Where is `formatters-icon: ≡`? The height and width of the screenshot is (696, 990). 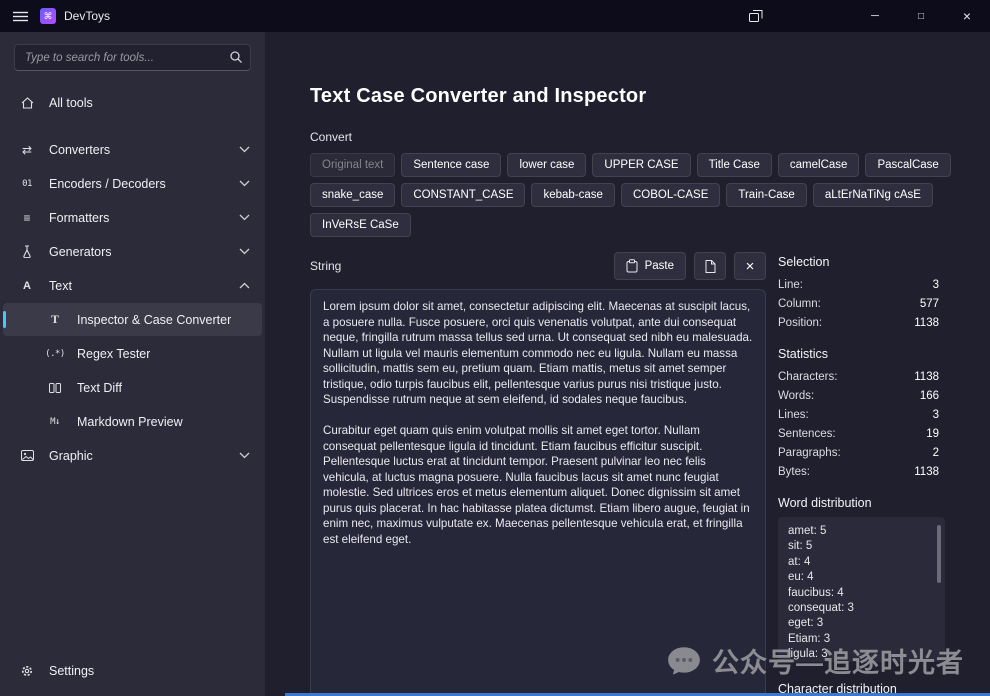 formatters-icon: ≡ is located at coordinates (27, 217).